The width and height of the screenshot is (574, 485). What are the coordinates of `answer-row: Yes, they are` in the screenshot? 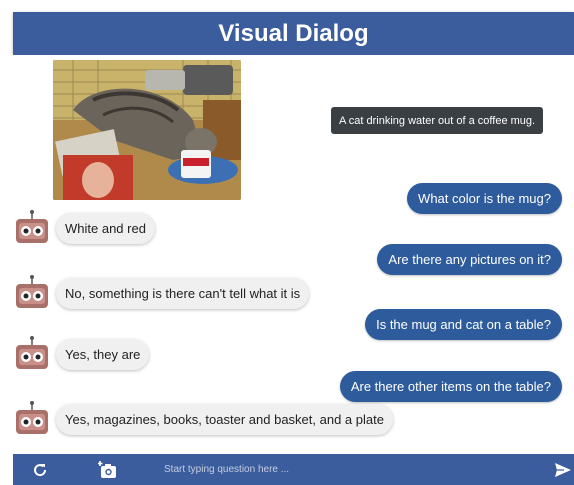 It's located at (81, 354).